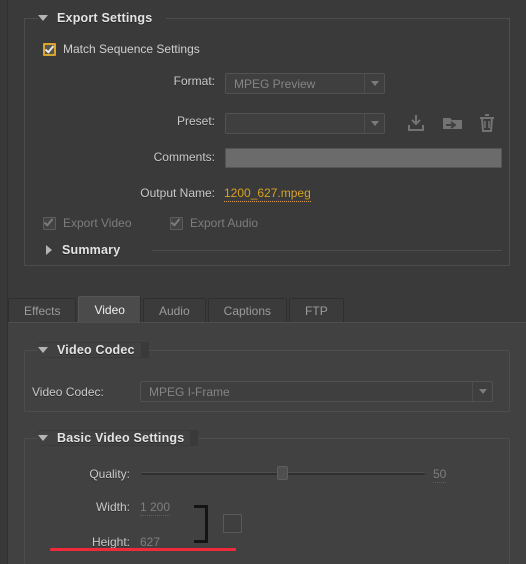 The height and width of the screenshot is (564, 526). I want to click on preset-dropdown, so click(305, 123).